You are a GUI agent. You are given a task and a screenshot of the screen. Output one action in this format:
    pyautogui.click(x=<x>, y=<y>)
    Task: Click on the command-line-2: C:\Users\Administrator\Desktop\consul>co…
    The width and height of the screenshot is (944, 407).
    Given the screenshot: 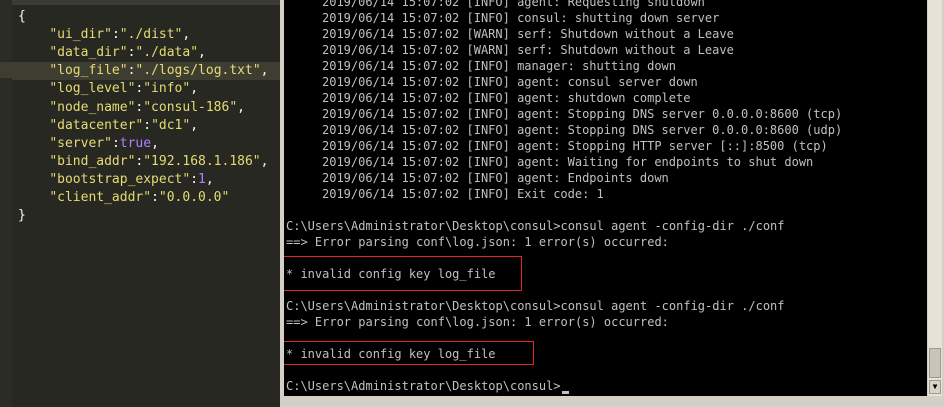 What is the action you would take?
    pyautogui.click(x=535, y=306)
    